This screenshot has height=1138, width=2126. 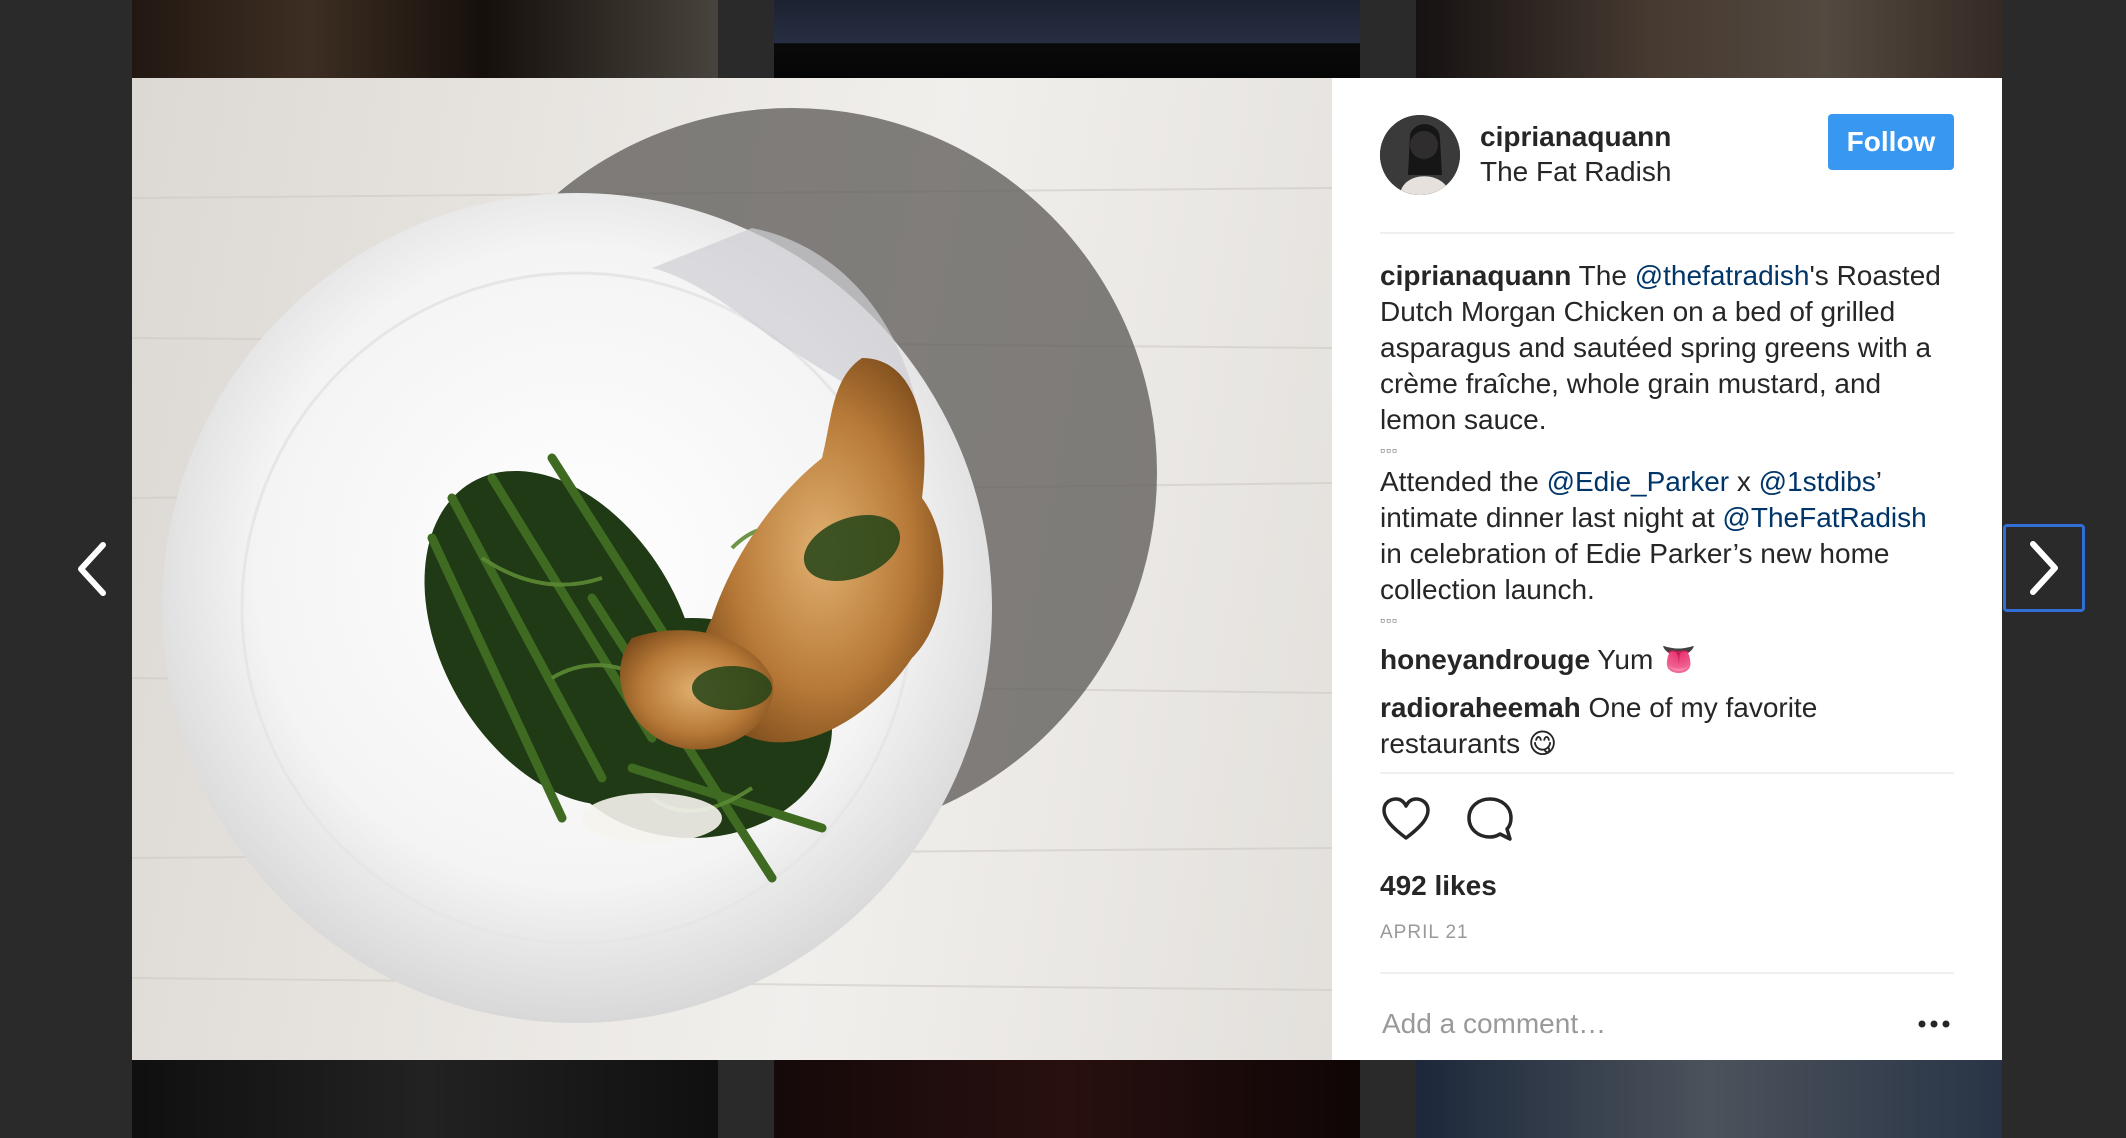 I want to click on follow-button: Follow, so click(x=1891, y=142).